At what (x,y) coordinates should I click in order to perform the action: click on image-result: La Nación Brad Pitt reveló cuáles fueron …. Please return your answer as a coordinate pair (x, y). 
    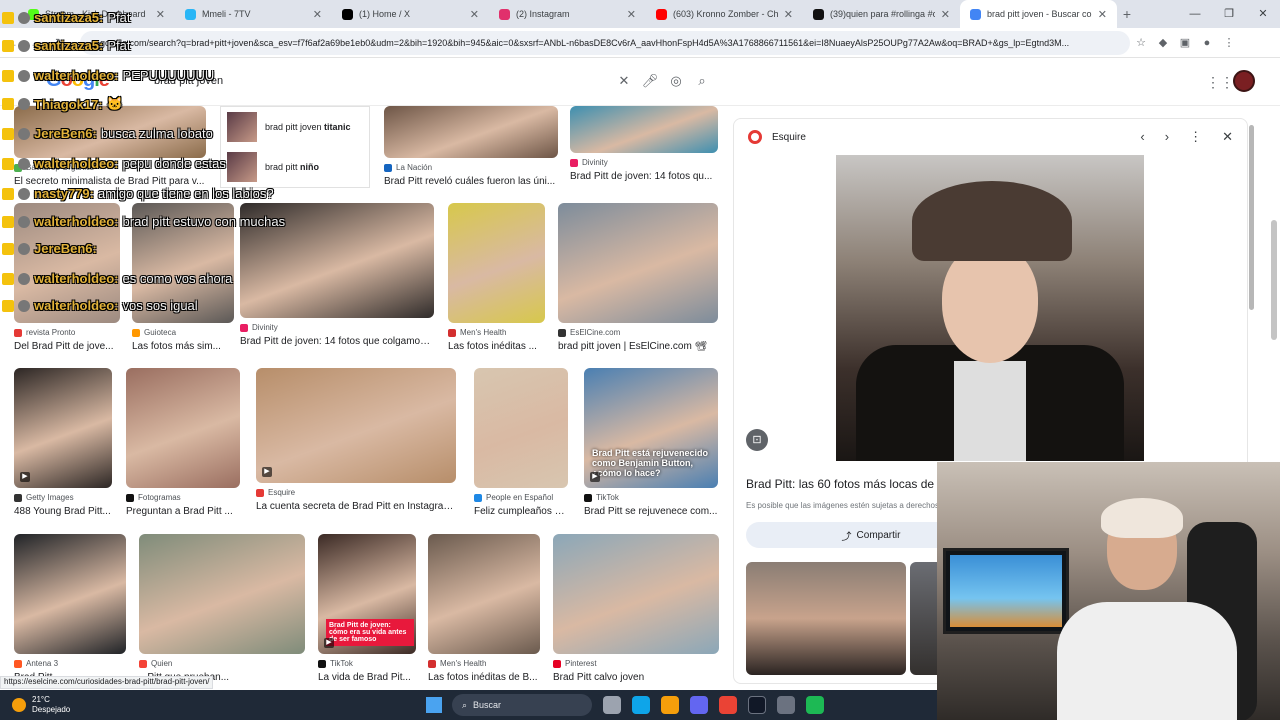
    Looking at the image, I should click on (471, 146).